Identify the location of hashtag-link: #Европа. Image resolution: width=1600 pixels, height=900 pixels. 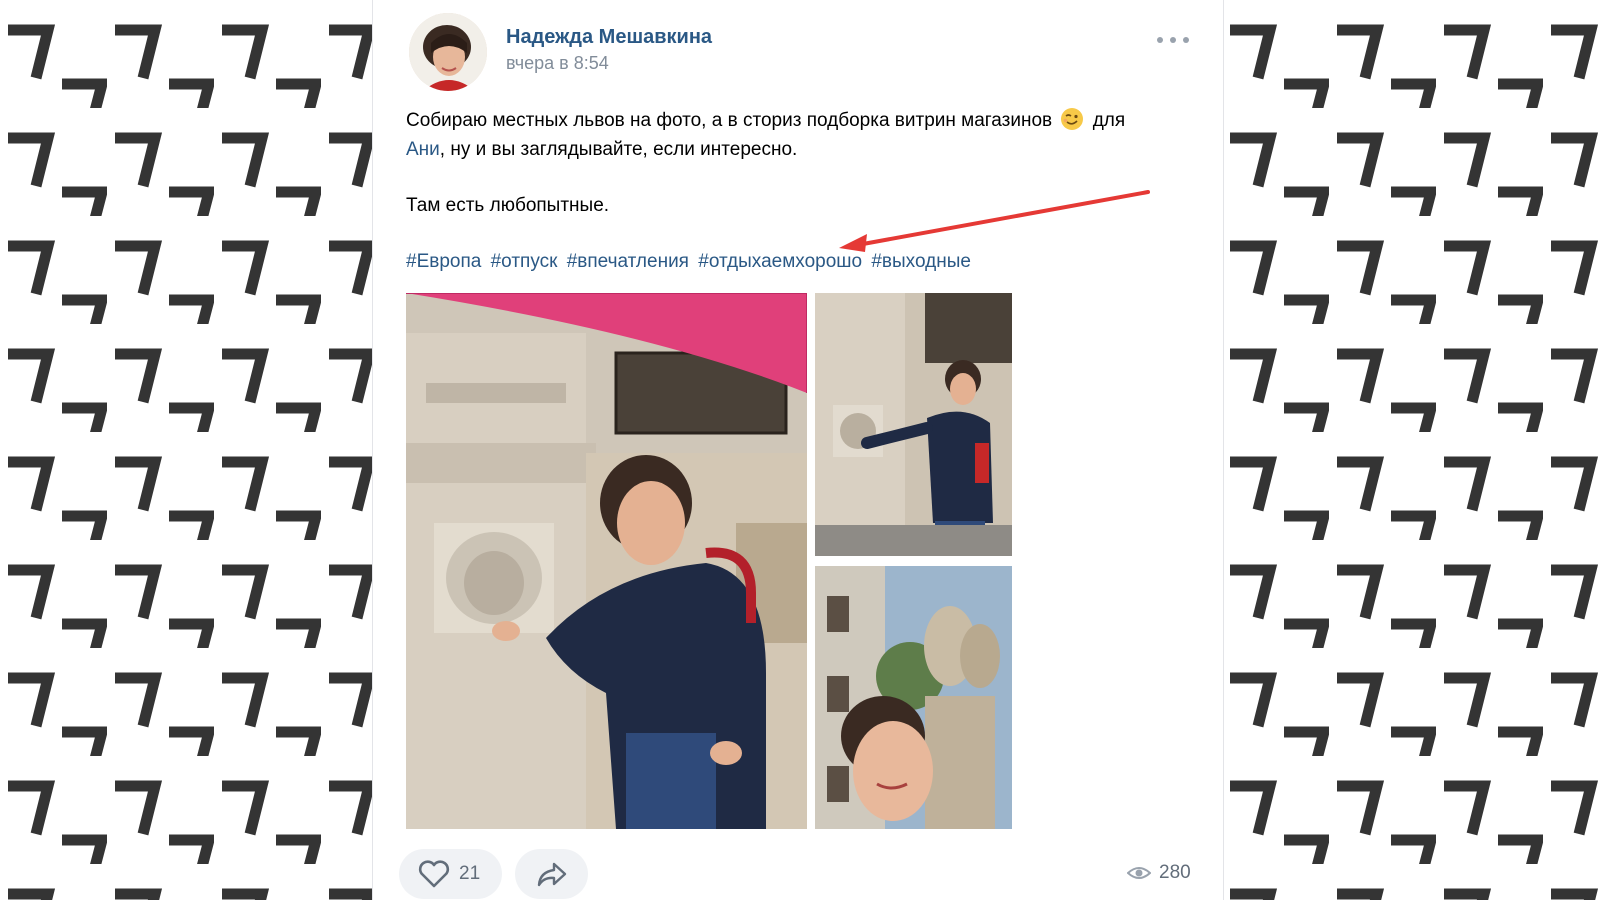
(443, 261).